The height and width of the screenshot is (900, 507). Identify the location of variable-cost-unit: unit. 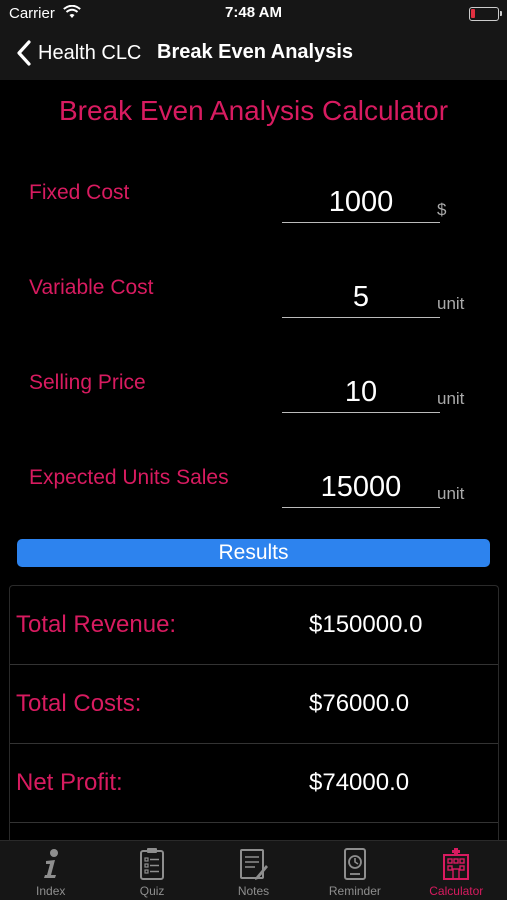
(451, 303).